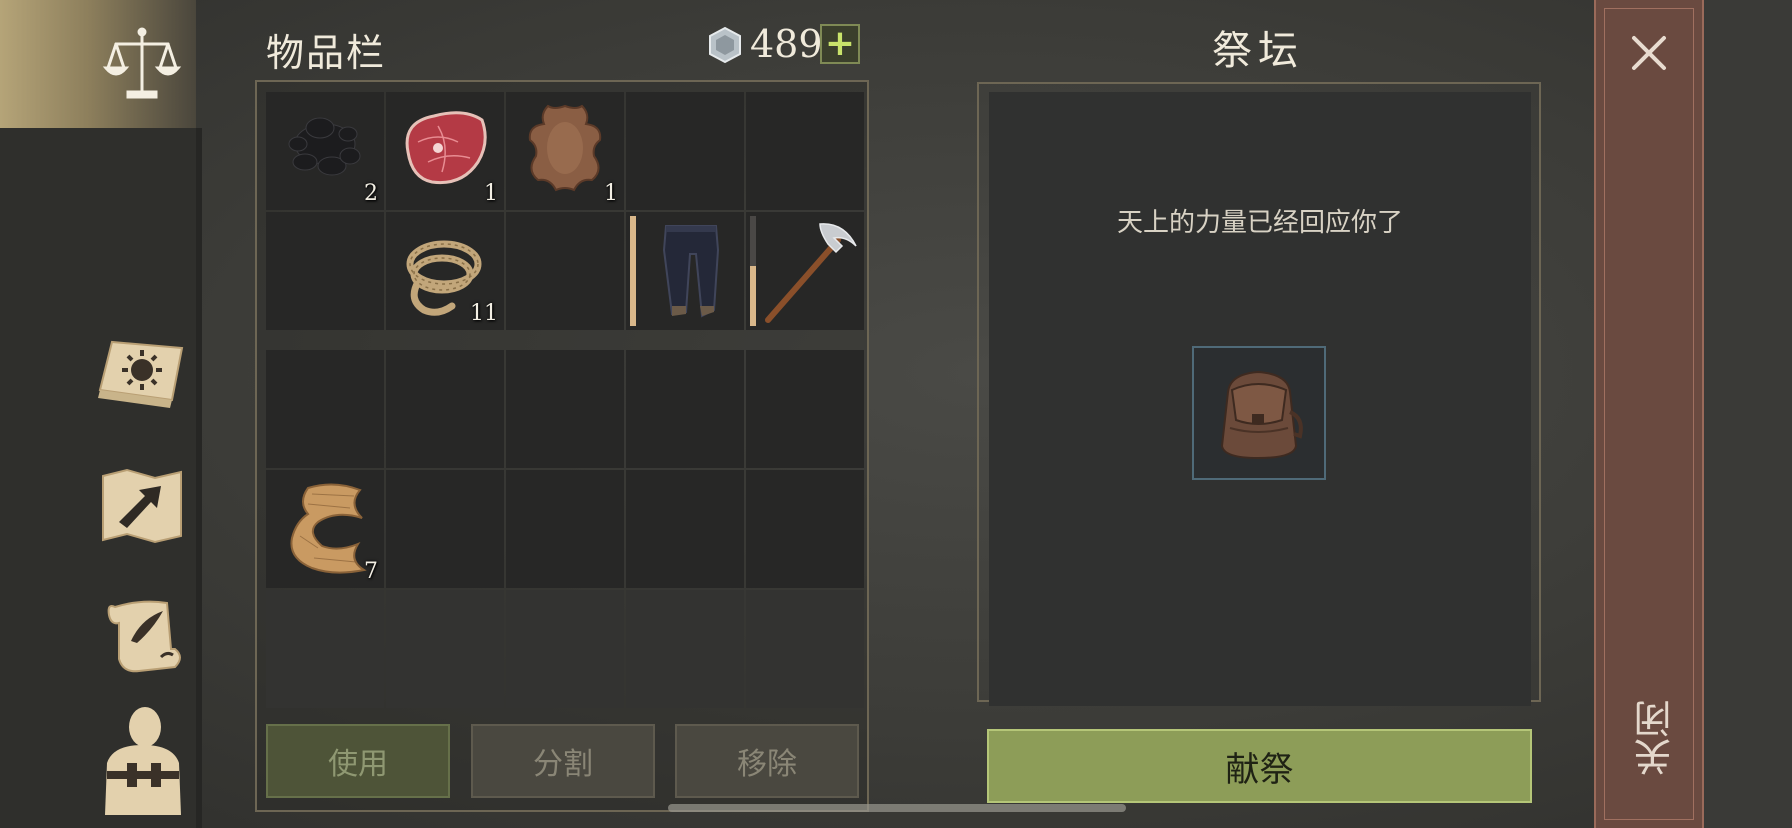 Image resolution: width=1792 pixels, height=828 pixels. Describe the element at coordinates (1649, 53) in the screenshot. I see `close-icon` at that location.